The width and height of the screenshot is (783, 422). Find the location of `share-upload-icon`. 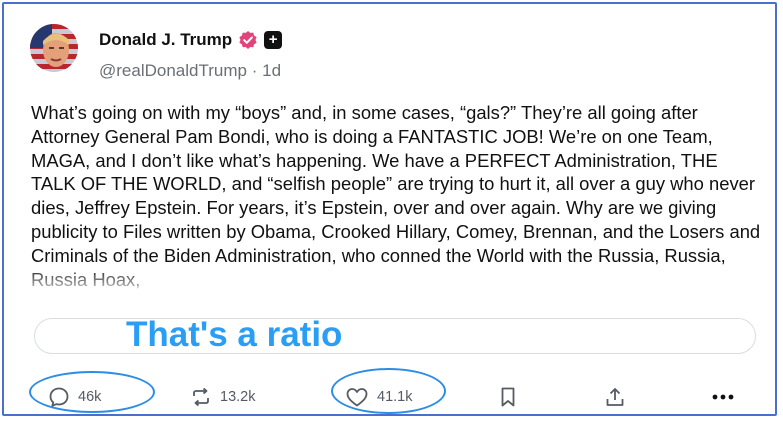

share-upload-icon is located at coordinates (615, 397).